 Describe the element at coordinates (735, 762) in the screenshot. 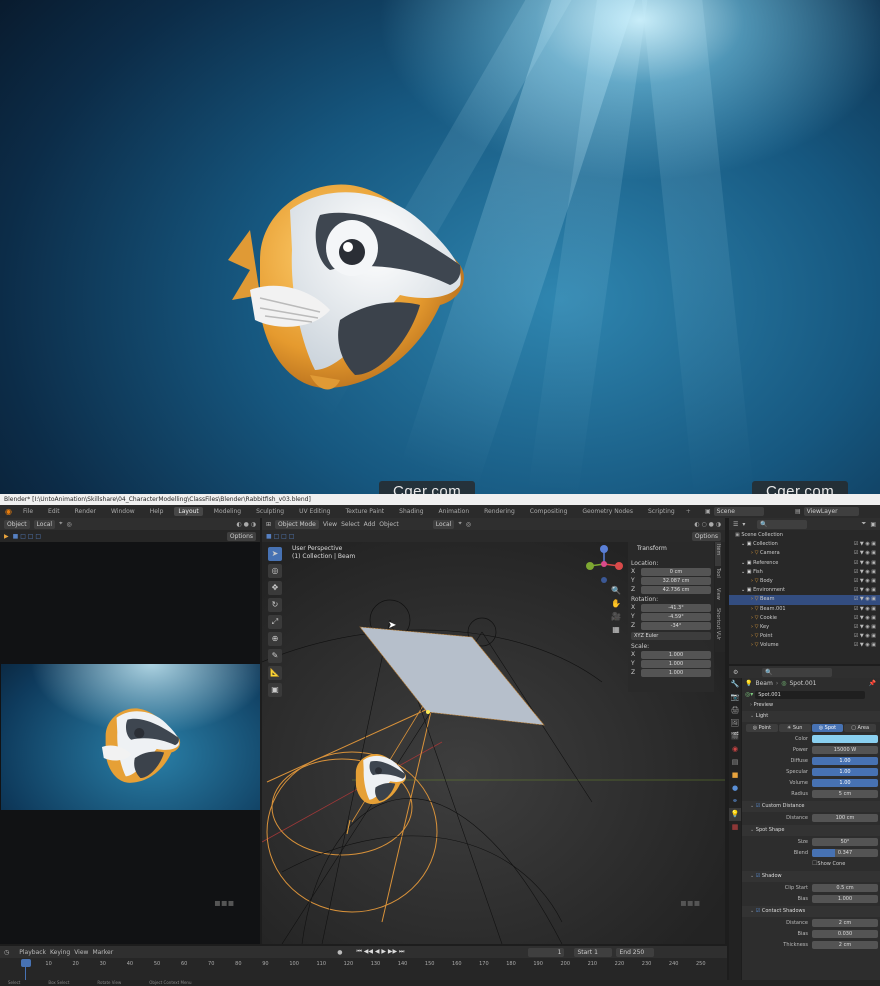

I see `collection-props-icon: ▤` at that location.